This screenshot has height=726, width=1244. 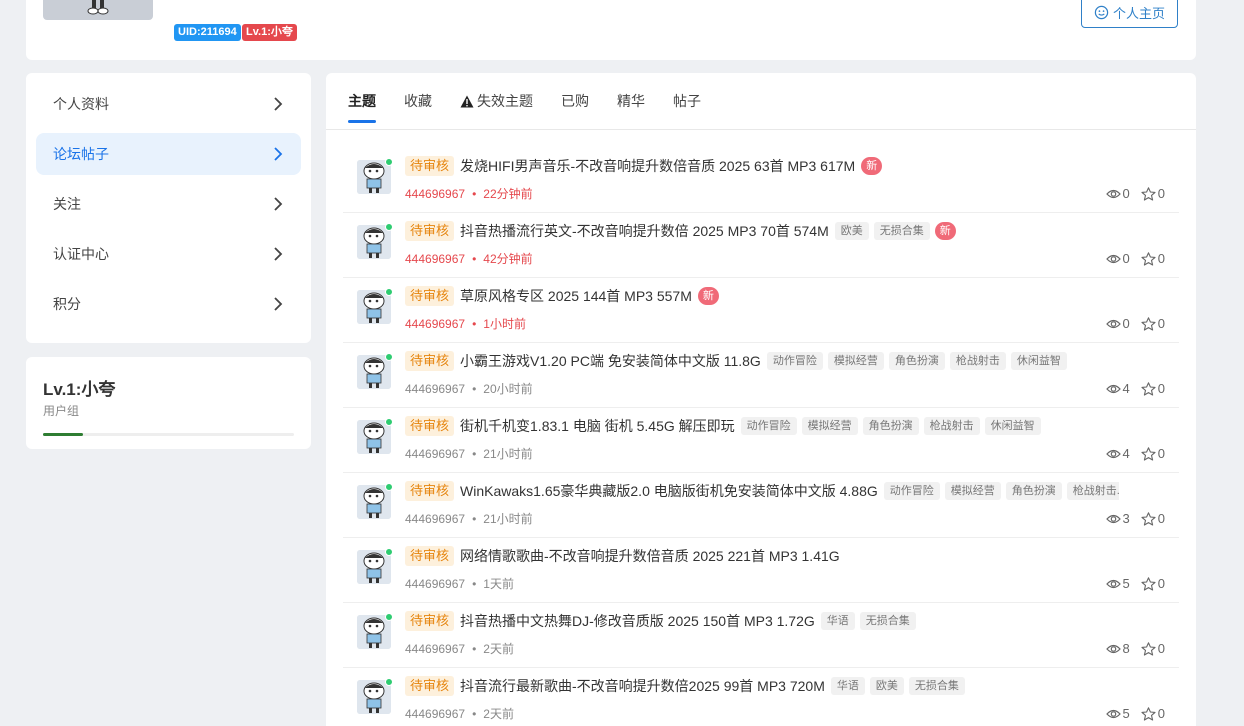 What do you see at coordinates (168, 434) in the screenshot?
I see `level-progress-bar` at bounding box center [168, 434].